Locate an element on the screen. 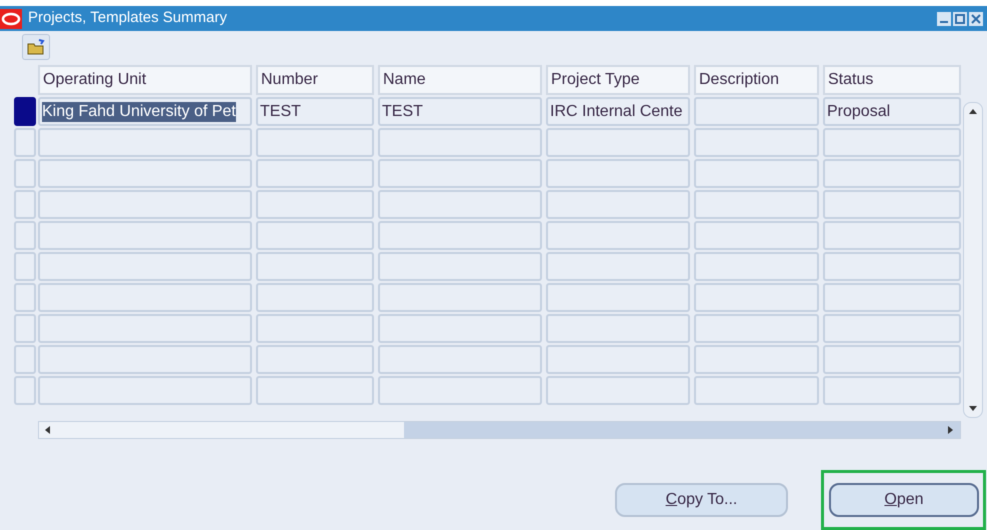 The width and height of the screenshot is (987, 530). cell-text: King Fahd University of Pet is located at coordinates (139, 112).